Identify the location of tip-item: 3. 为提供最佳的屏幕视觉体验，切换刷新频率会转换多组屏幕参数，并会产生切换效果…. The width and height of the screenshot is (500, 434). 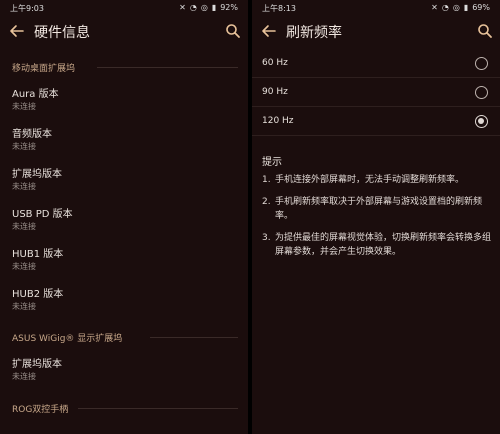
(378, 245).